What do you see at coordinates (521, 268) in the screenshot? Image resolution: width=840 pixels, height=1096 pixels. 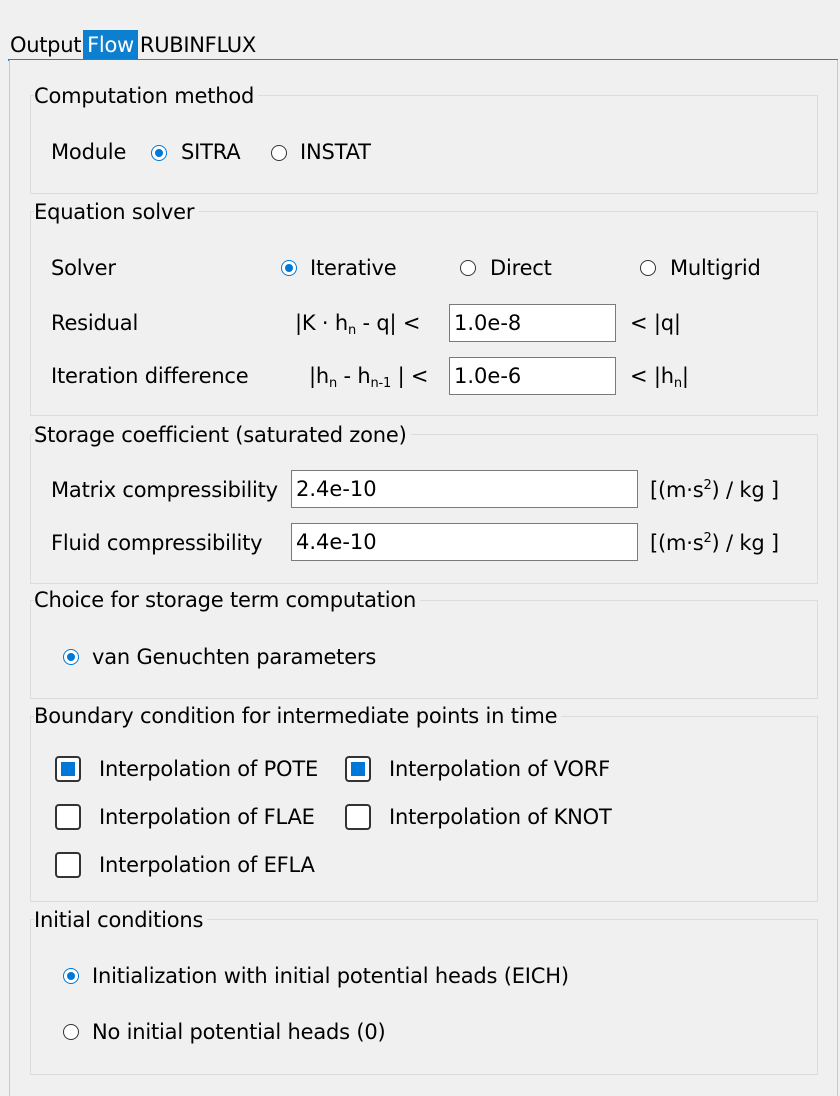 I see `direct-label: Direct` at bounding box center [521, 268].